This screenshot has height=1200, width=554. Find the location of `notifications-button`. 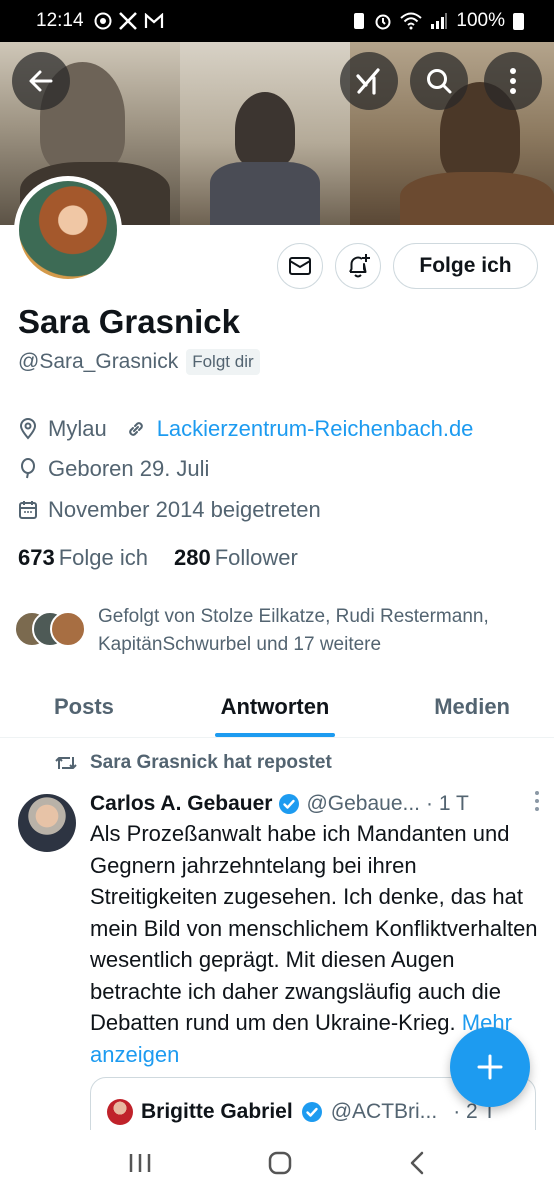

notifications-button is located at coordinates (358, 266).